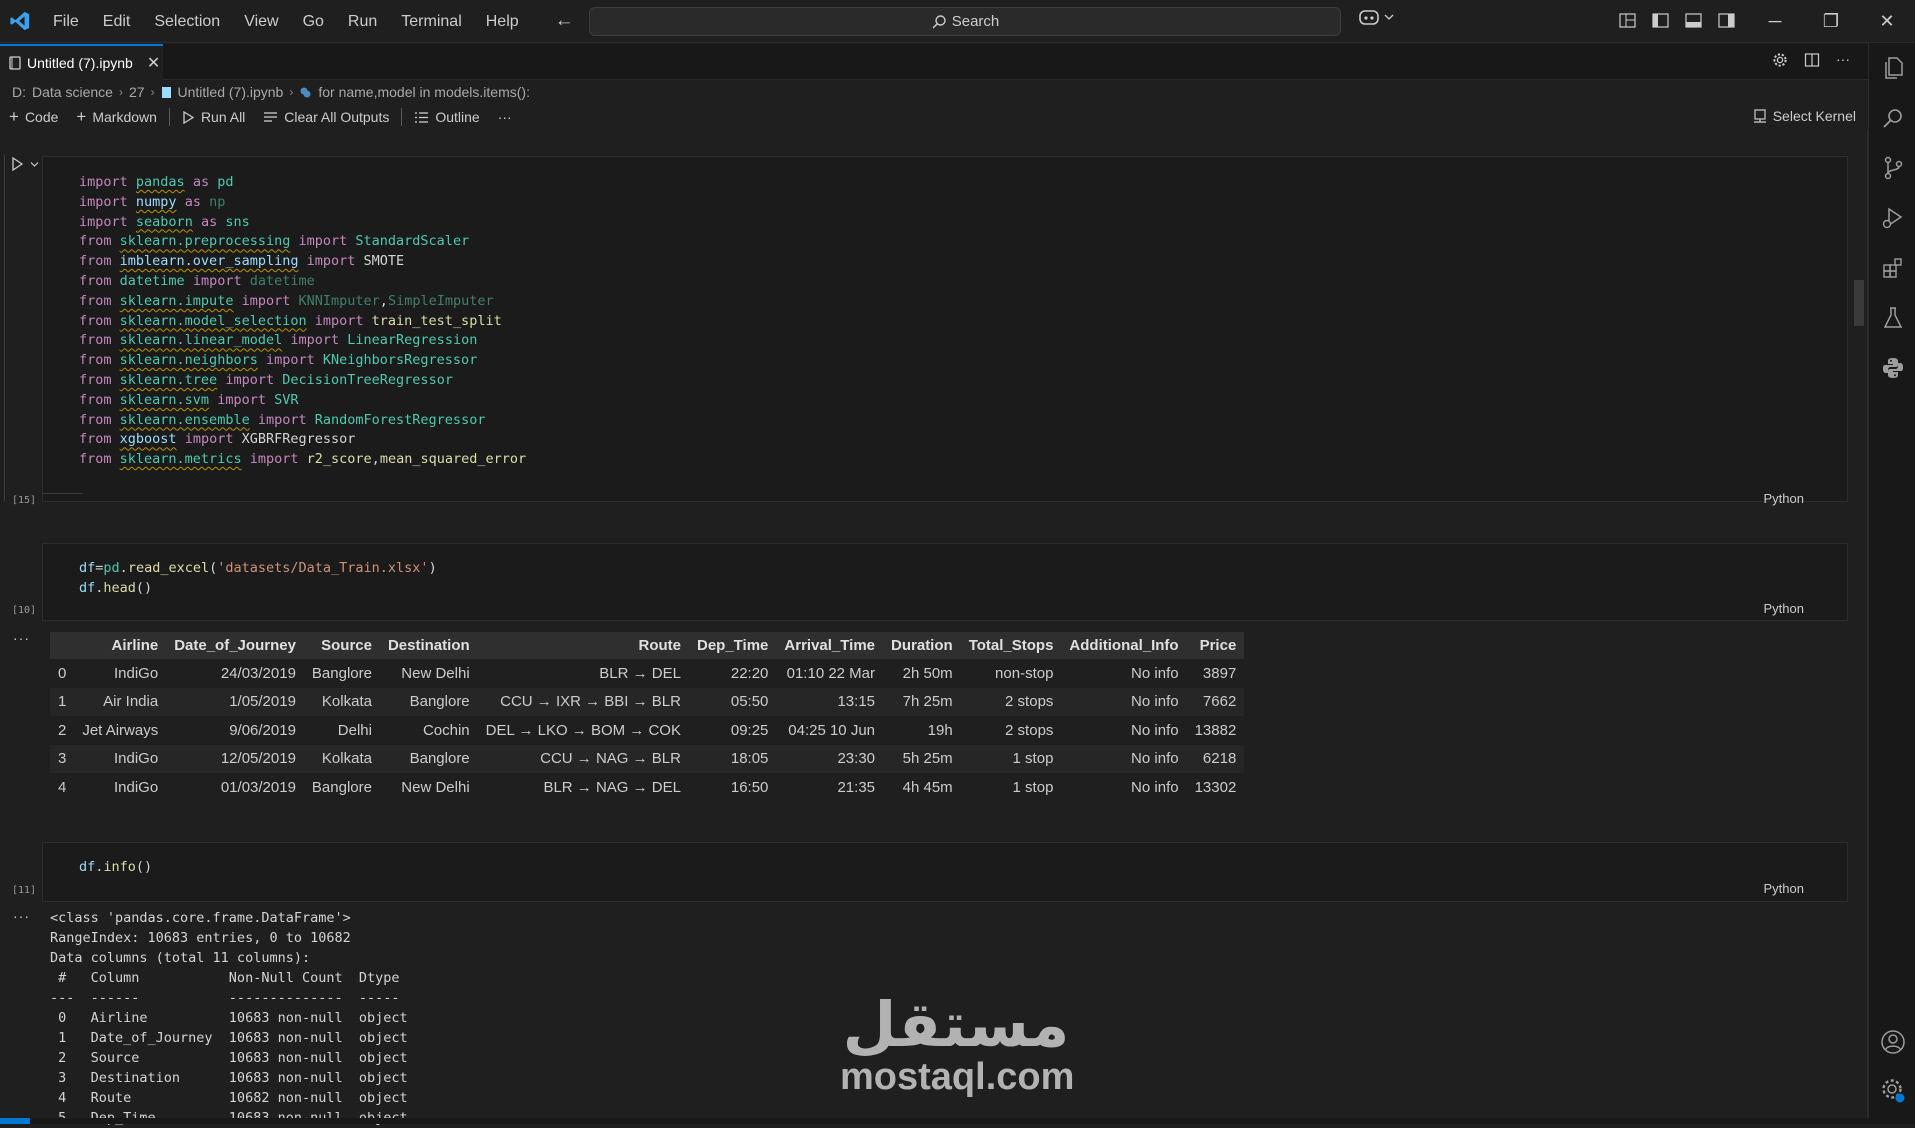 The image size is (1915, 1128). I want to click on table-cell: 6218, so click(1215, 758).